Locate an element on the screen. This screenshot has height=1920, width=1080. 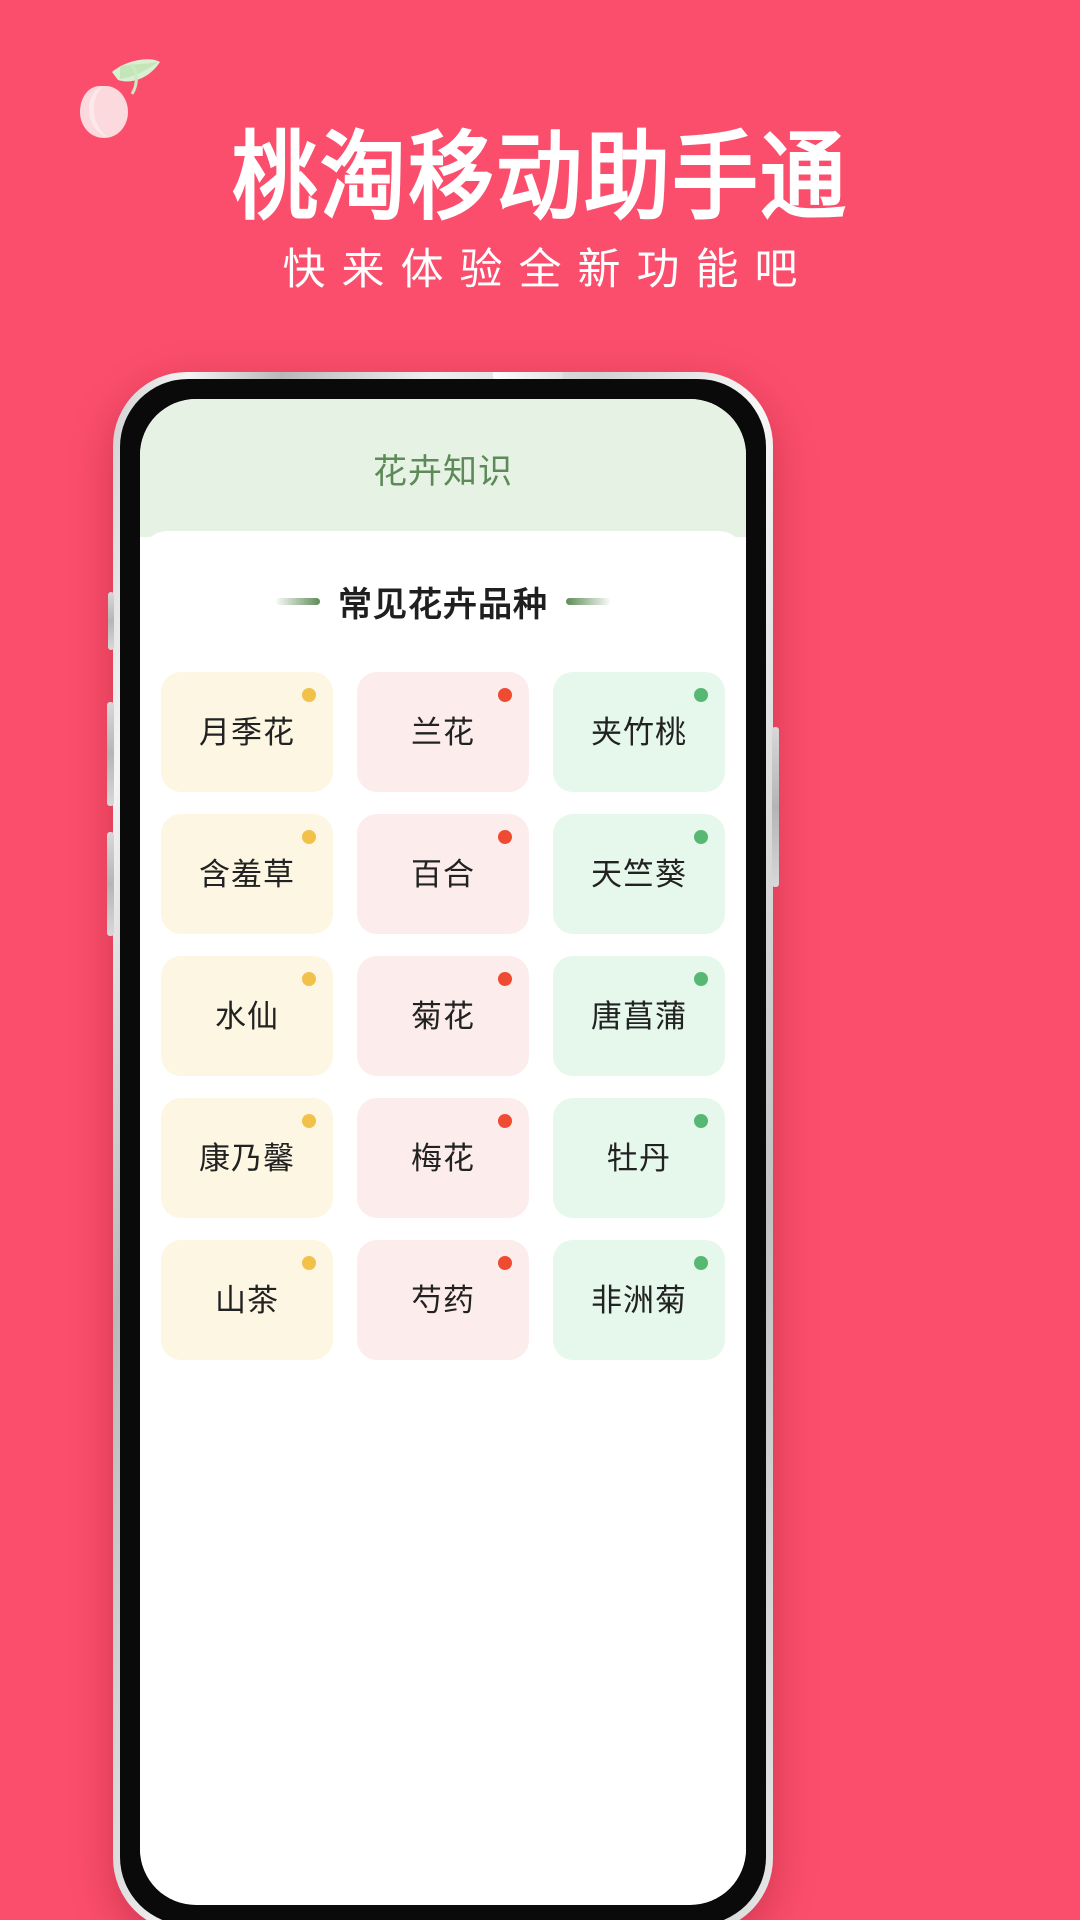
flower-card-label: 月季花 is located at coordinates (247, 732).